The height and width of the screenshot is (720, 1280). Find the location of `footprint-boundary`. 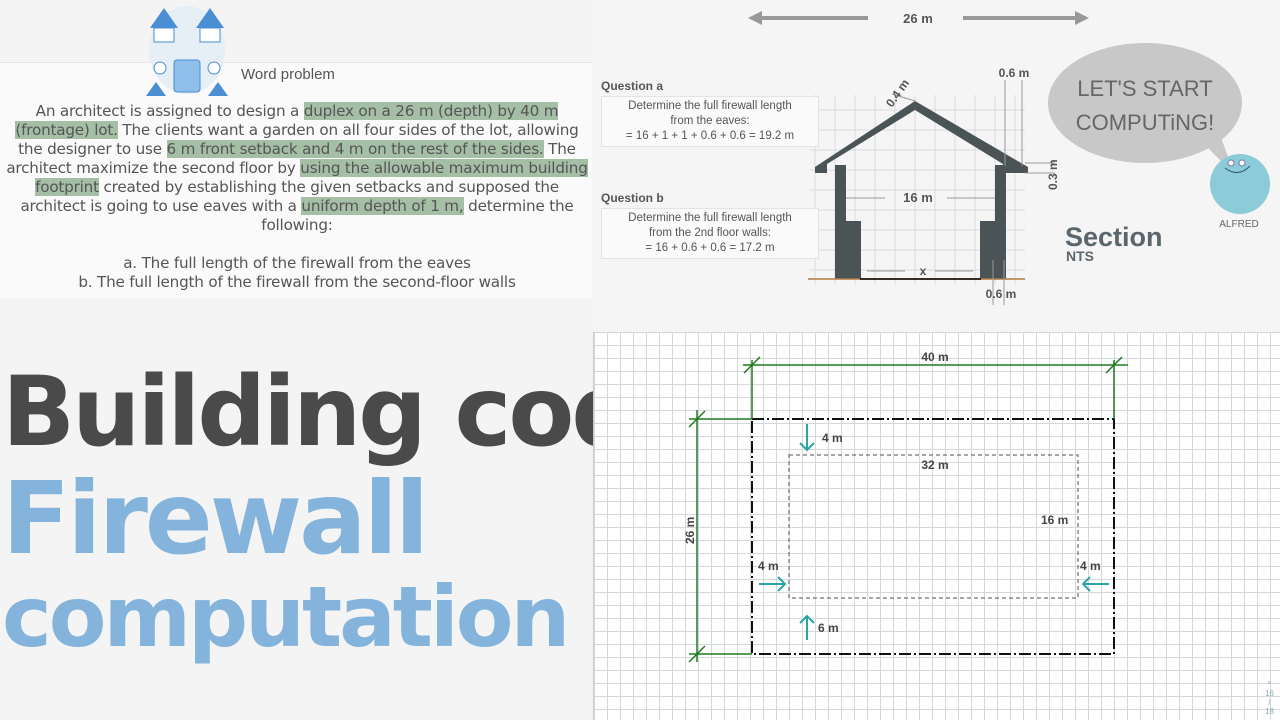

footprint-boundary is located at coordinates (933, 526).